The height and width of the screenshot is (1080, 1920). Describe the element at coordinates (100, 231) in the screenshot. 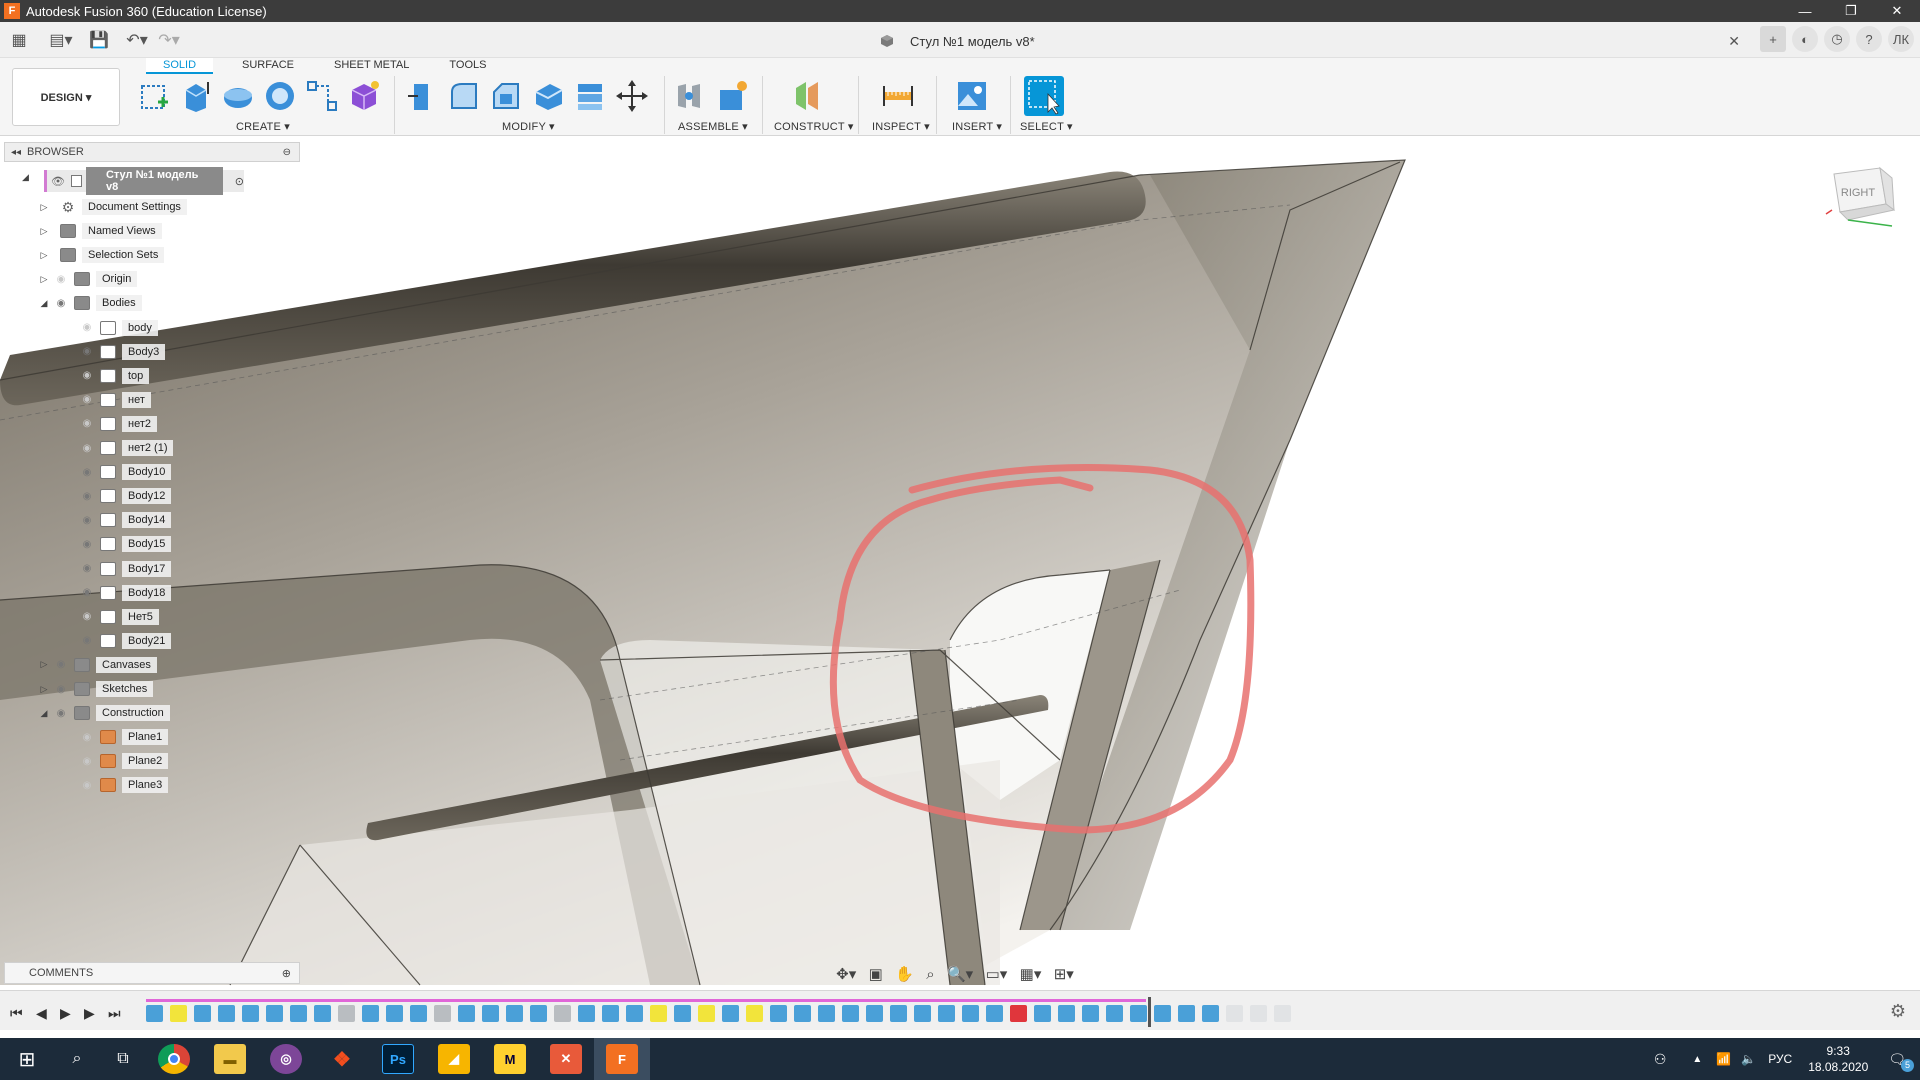

I see `browser-node-named-views: ▷ Named Views` at that location.